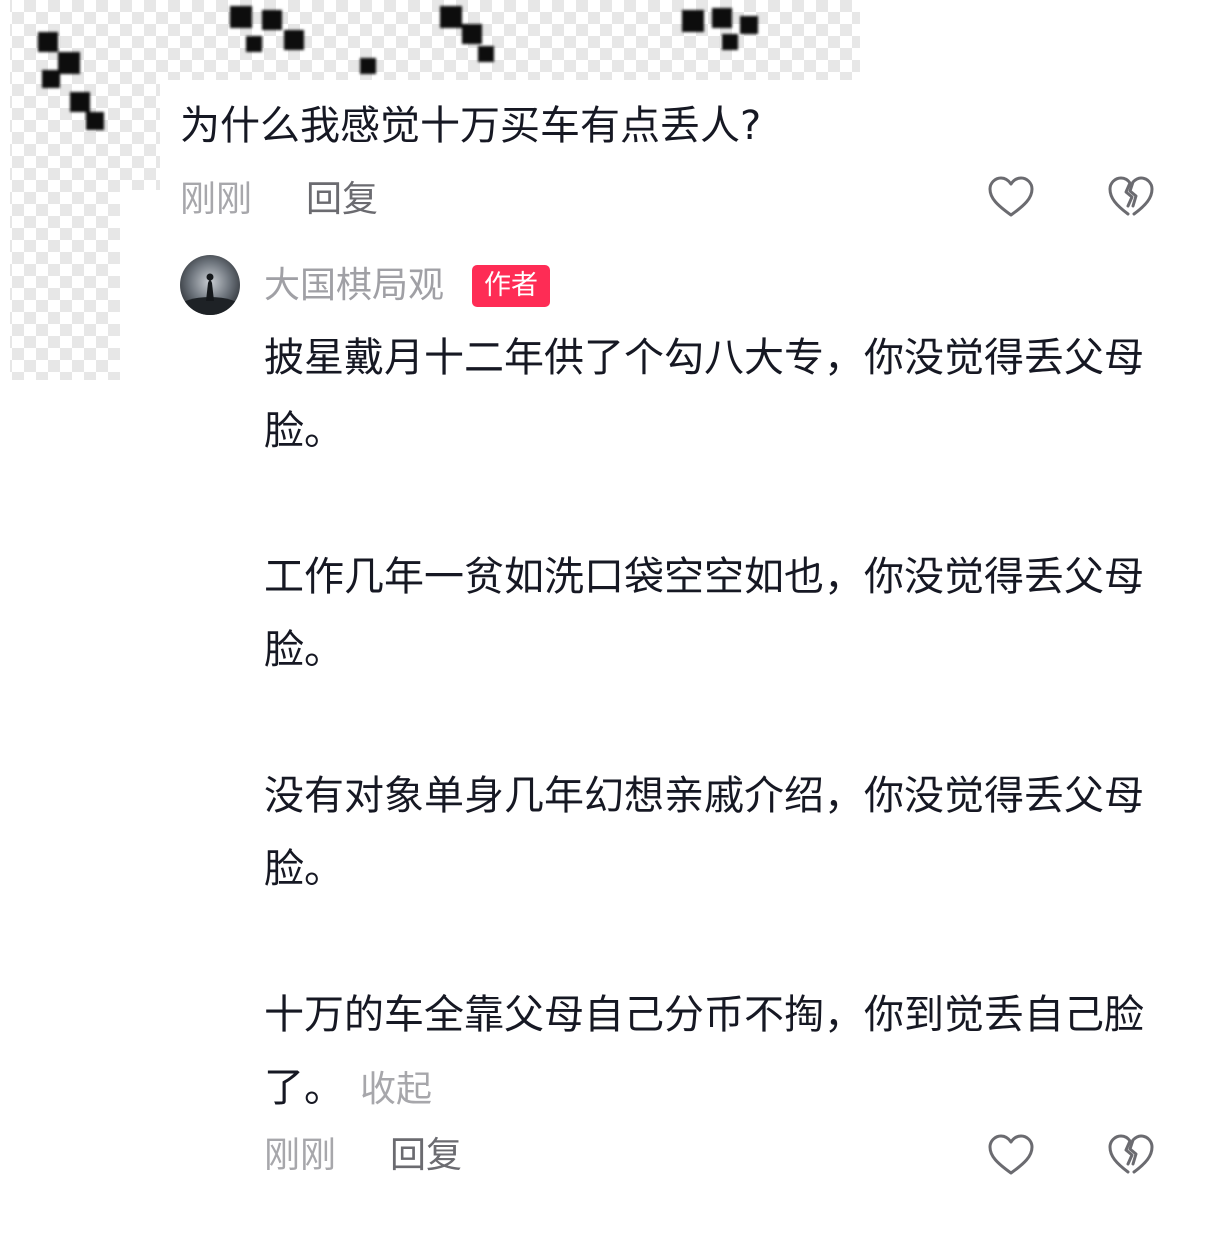 Image resolution: width=1206 pixels, height=1240 pixels. Describe the element at coordinates (704, 832) in the screenshot. I see `reply-paragraph: 没有对象单身几年幻想亲戚介绍，你没觉得丢父母脸。` at that location.